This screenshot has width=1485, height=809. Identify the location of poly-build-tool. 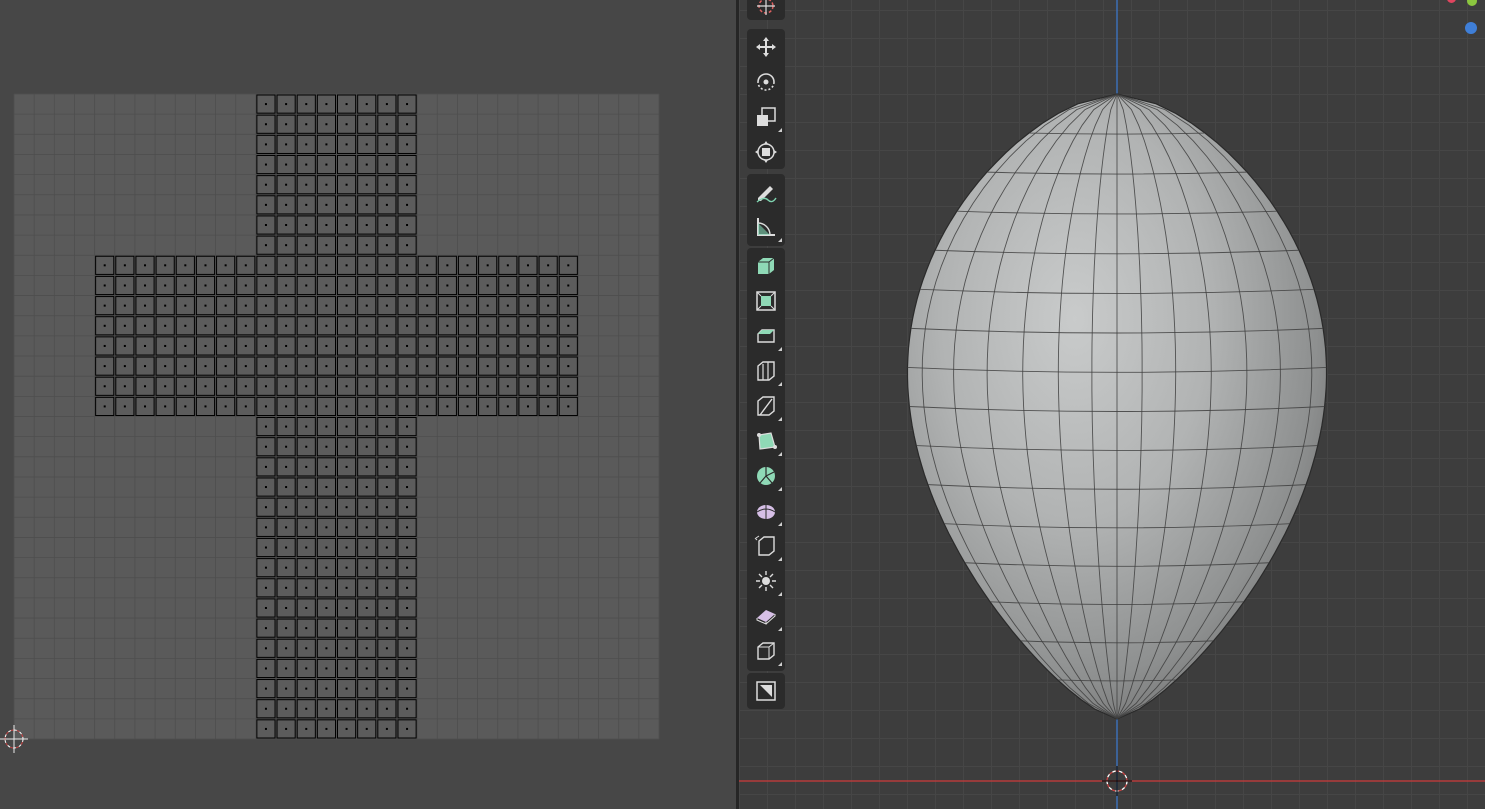
(766, 441).